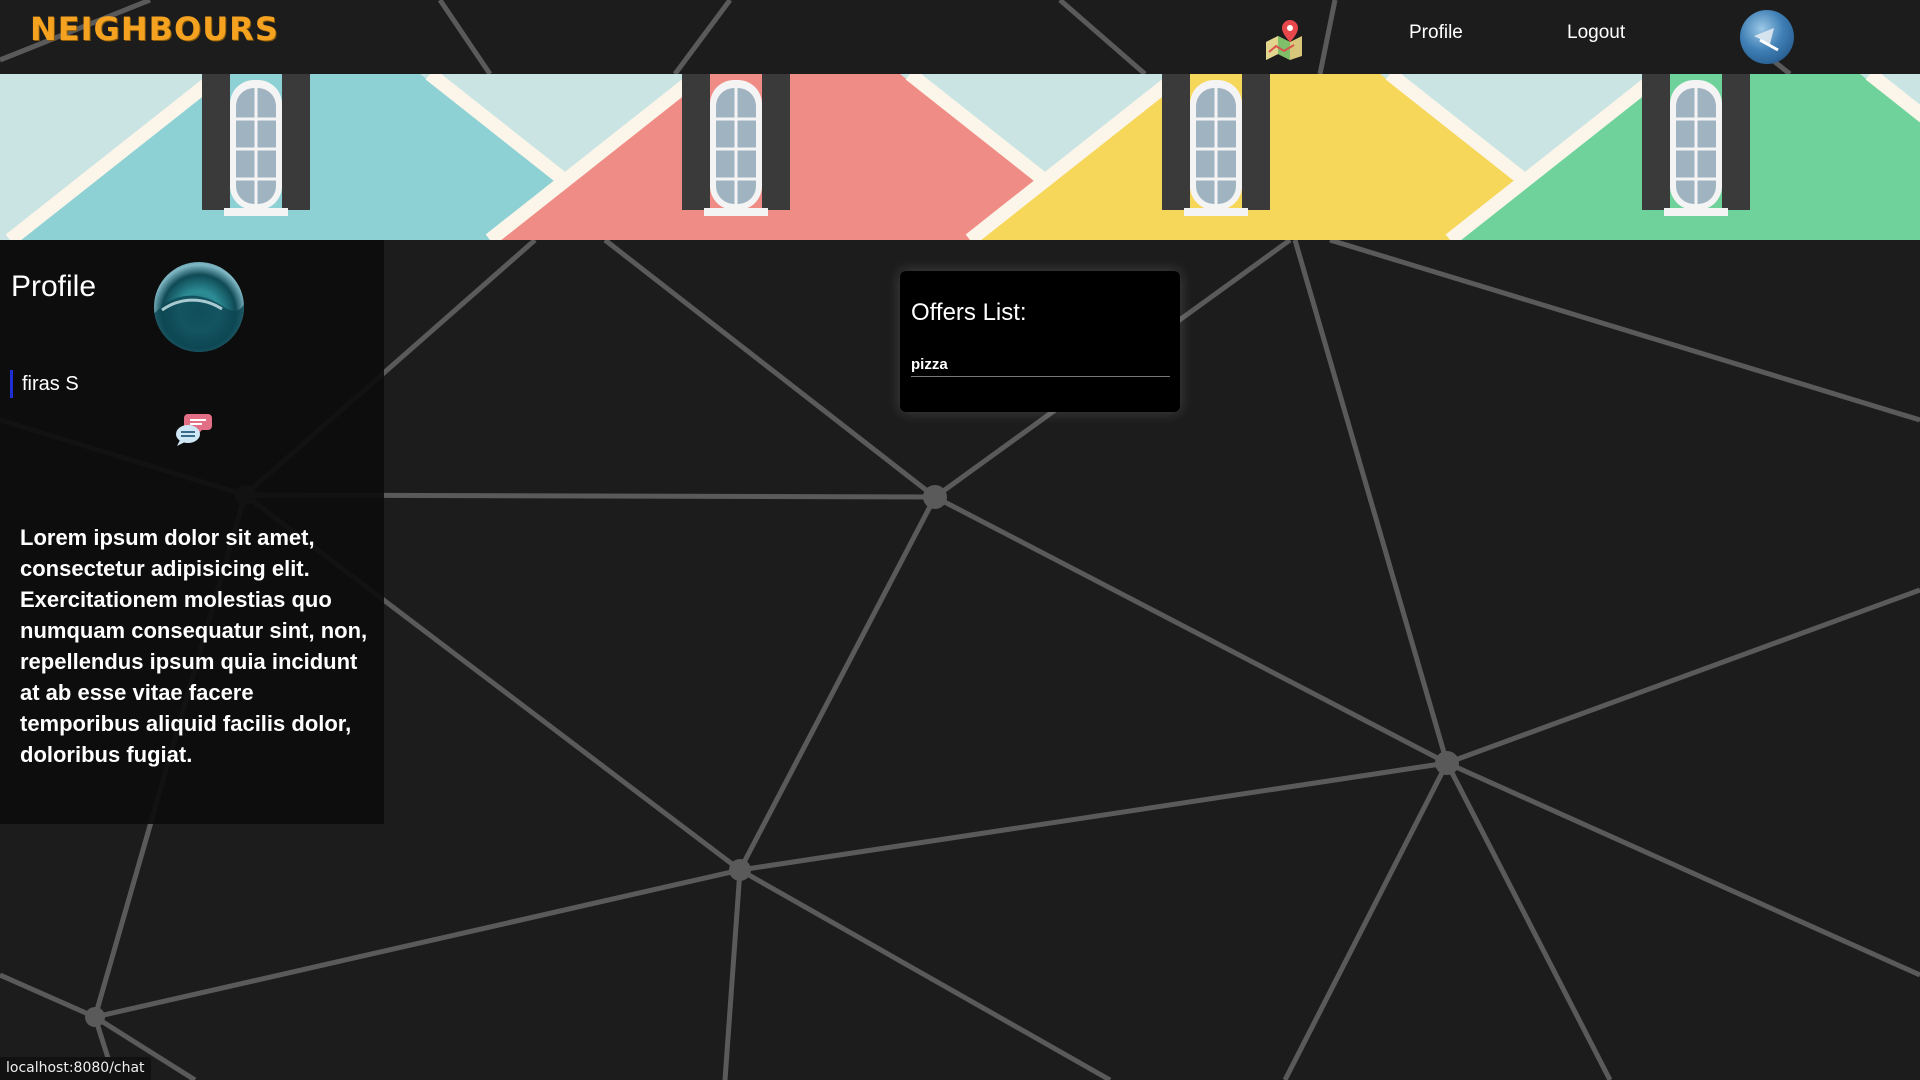 Image resolution: width=1920 pixels, height=1080 pixels. What do you see at coordinates (199, 307) in the screenshot?
I see `profile-avatar` at bounding box center [199, 307].